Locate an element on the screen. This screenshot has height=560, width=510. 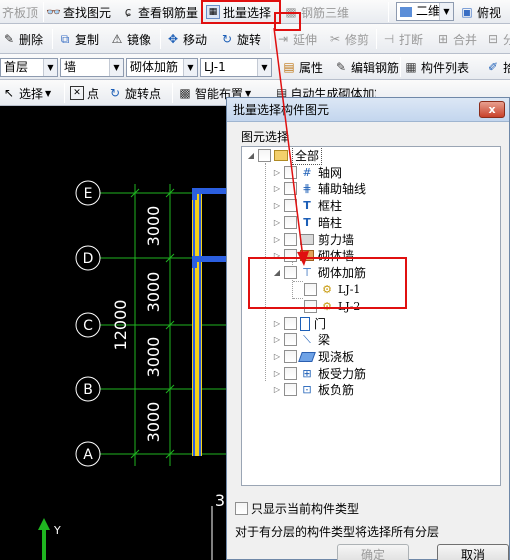
find-element-button: 👓 查找图元 is located at coordinates (78, 12).